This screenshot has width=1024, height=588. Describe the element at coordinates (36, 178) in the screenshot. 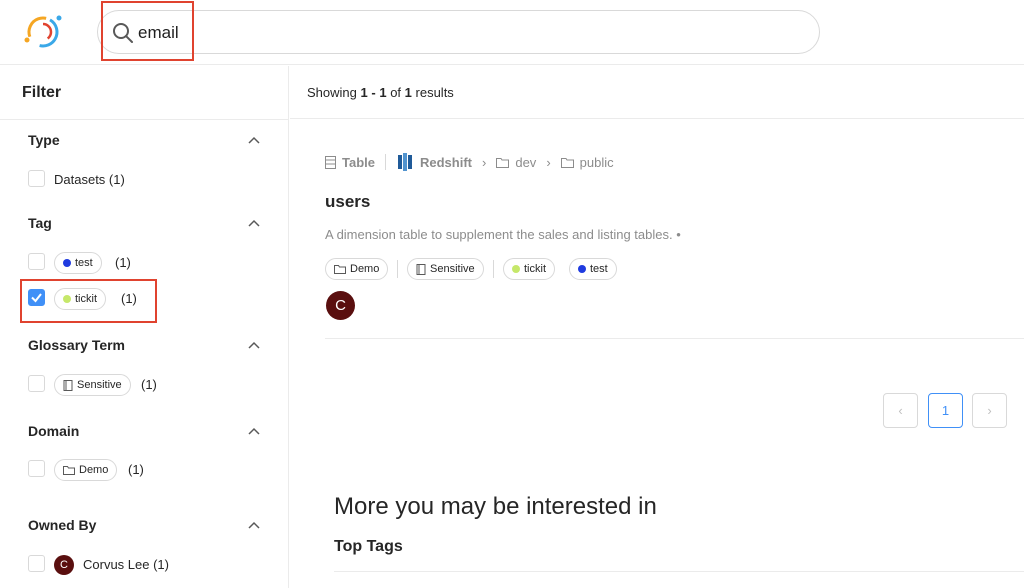

I see `datasets-checkbox` at that location.